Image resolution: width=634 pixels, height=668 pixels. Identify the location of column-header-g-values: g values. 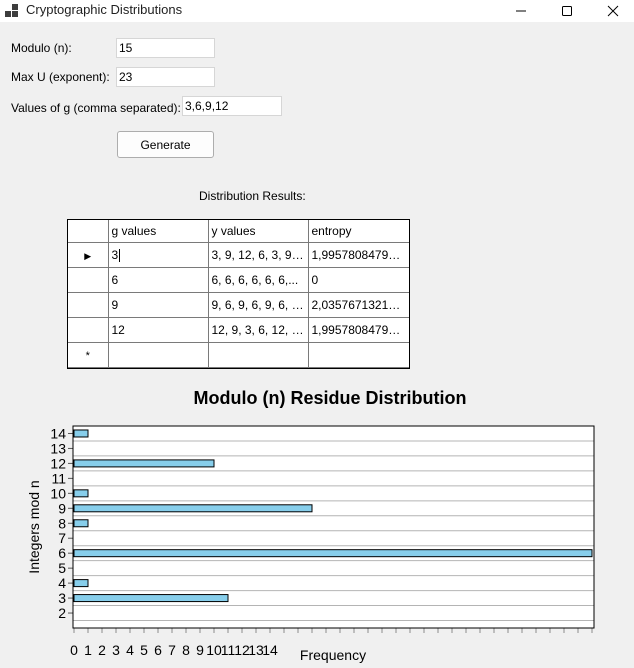
(158, 231).